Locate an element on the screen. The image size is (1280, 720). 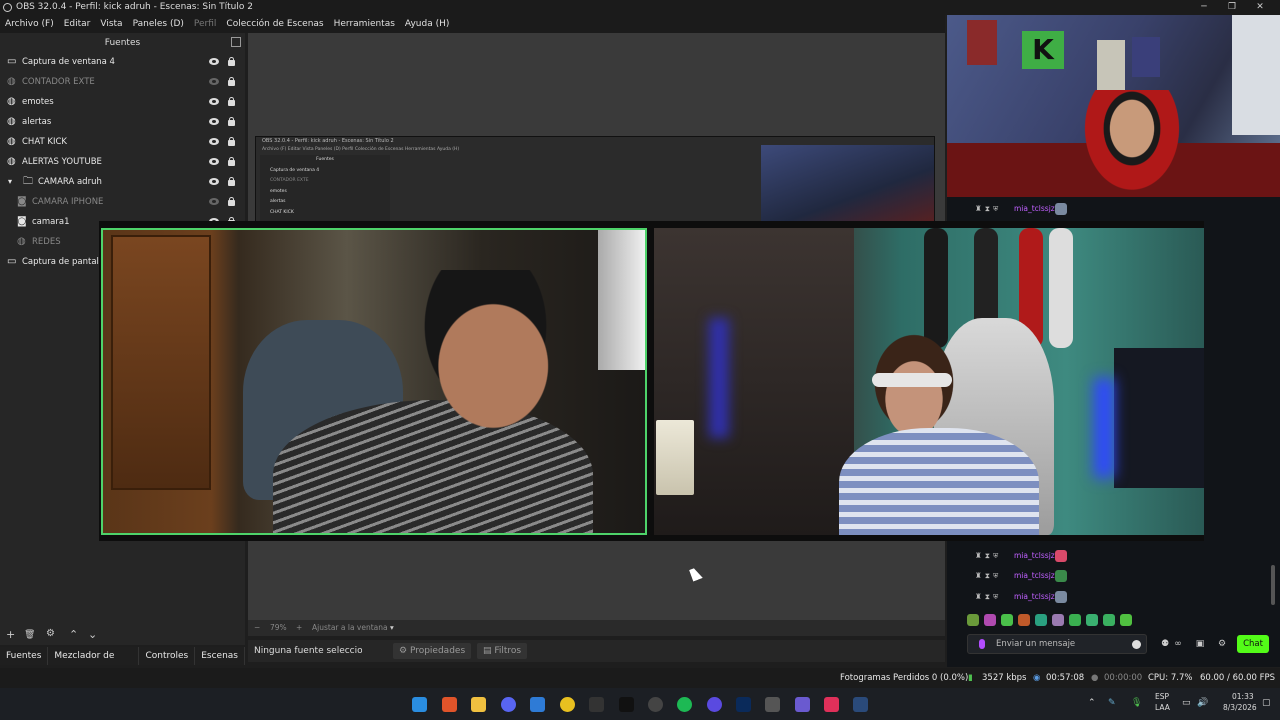
eye-off-icon is located at coordinates (214, 201).